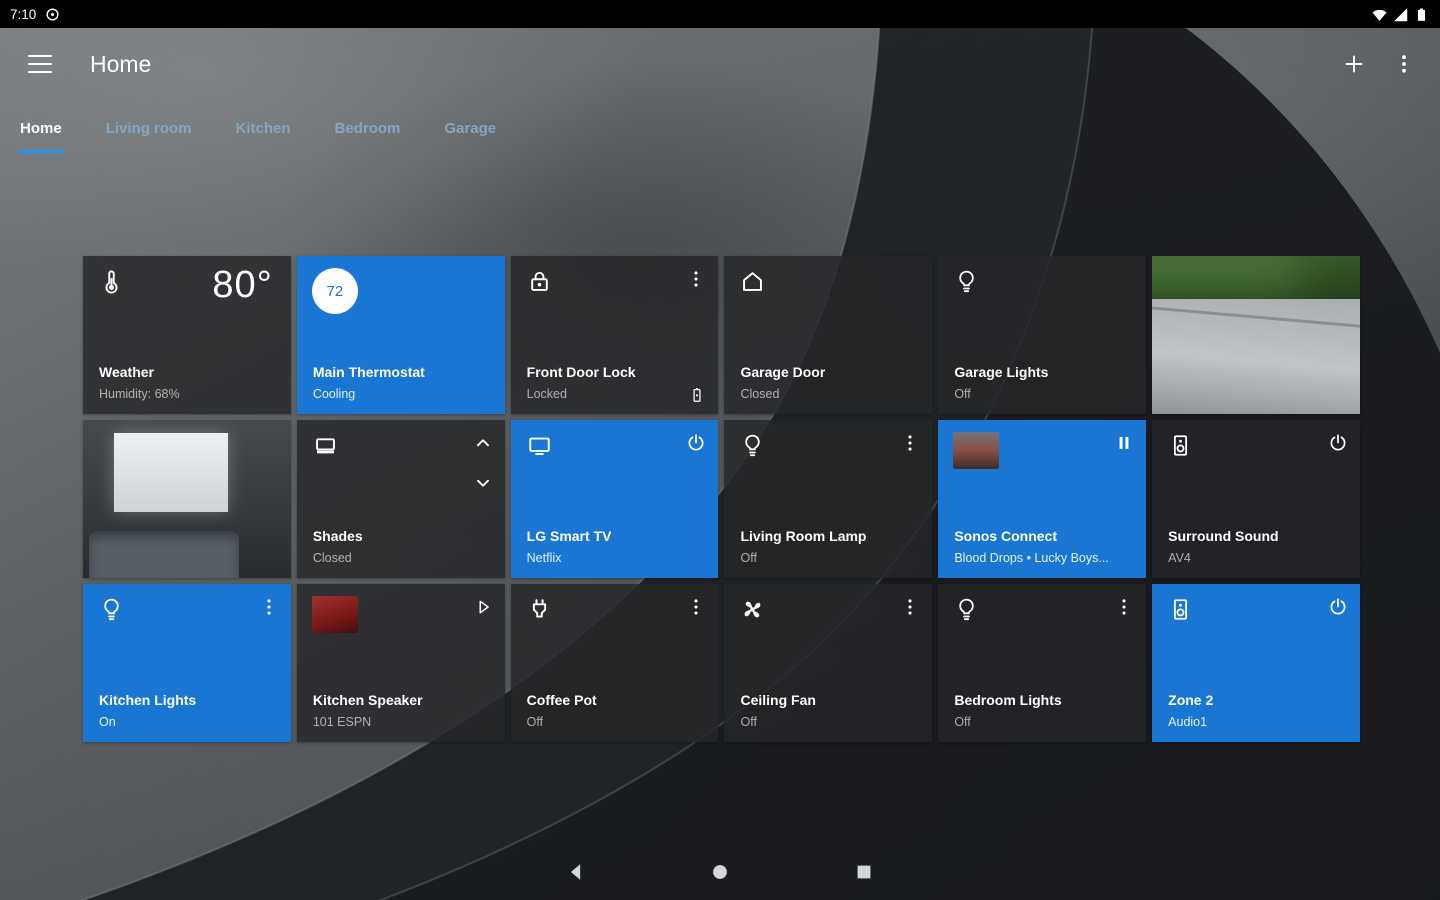 The height and width of the screenshot is (900, 1440). I want to click on tile-zone-2: Zone 2 Audio1, so click(1256, 663).